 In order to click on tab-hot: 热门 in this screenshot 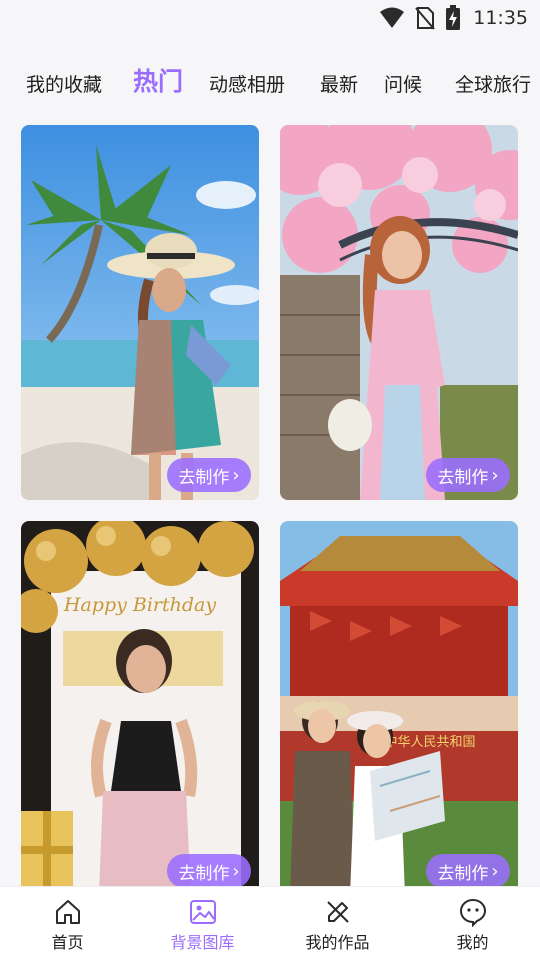, I will do `click(158, 80)`.